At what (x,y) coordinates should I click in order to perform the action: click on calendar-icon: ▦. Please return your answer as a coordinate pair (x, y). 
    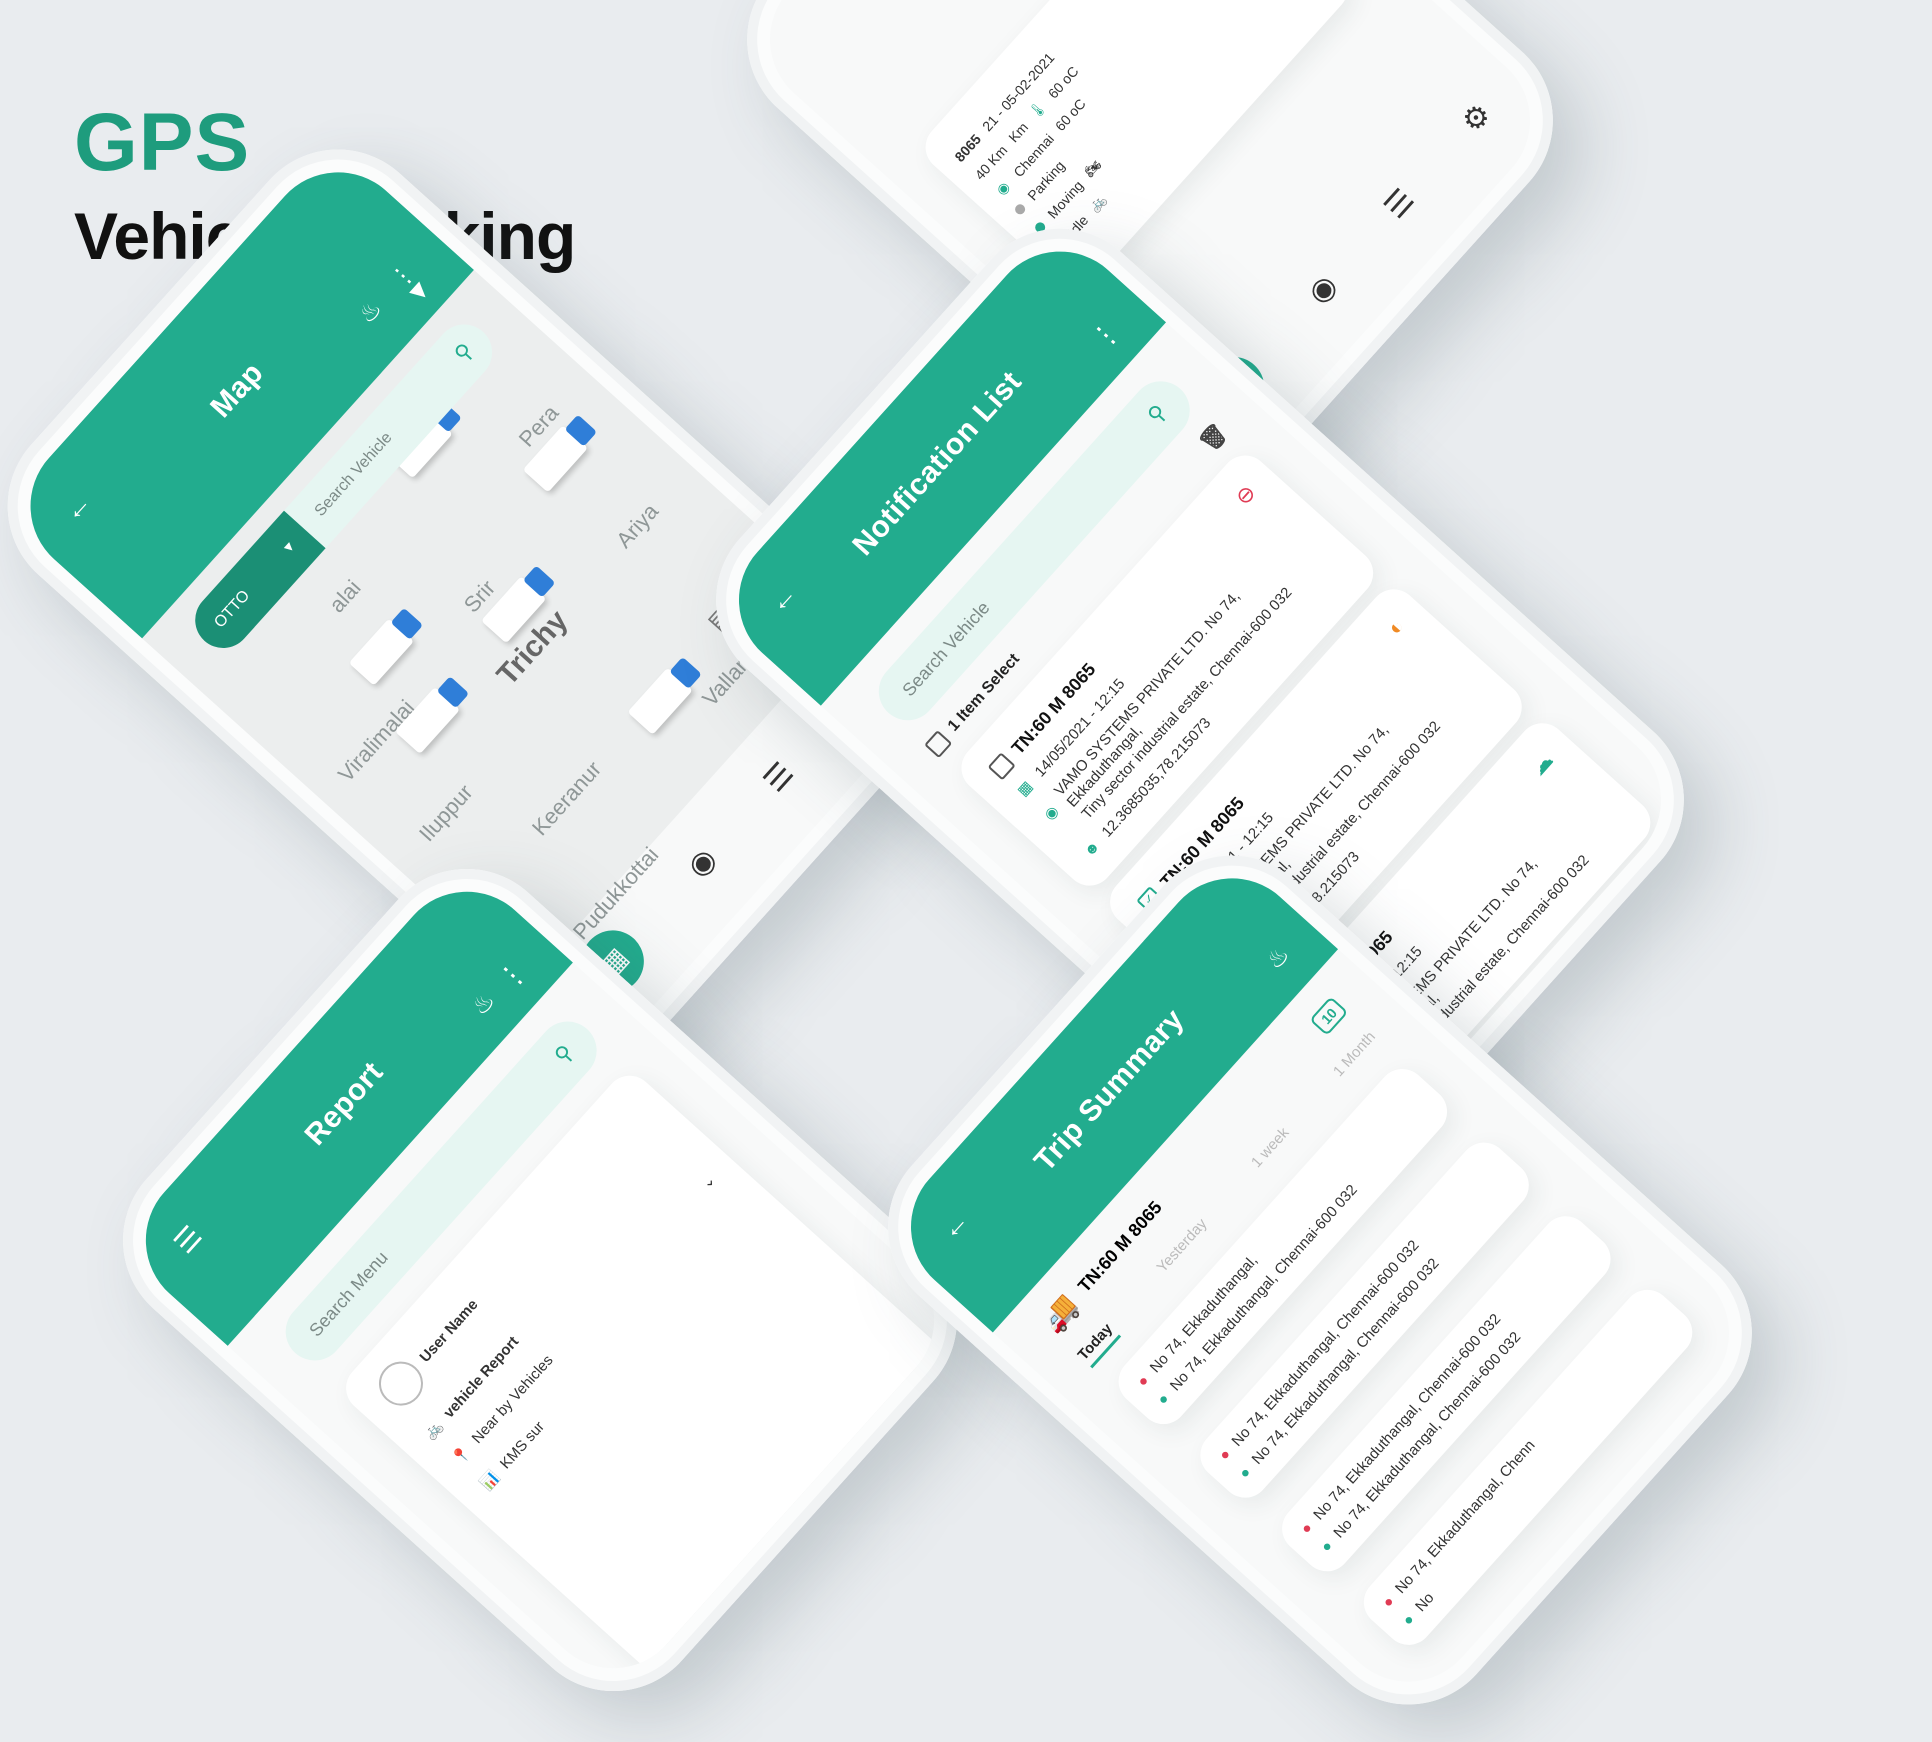
    Looking at the image, I should click on (1025, 788).